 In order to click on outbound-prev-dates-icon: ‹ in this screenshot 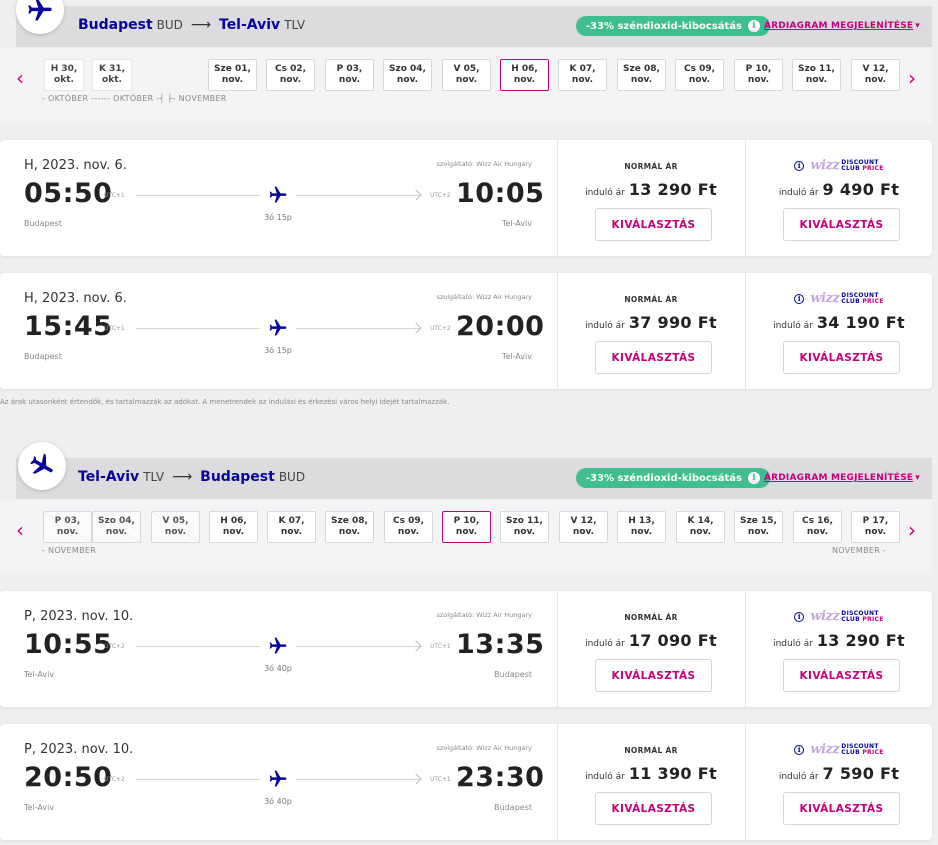, I will do `click(20, 78)`.